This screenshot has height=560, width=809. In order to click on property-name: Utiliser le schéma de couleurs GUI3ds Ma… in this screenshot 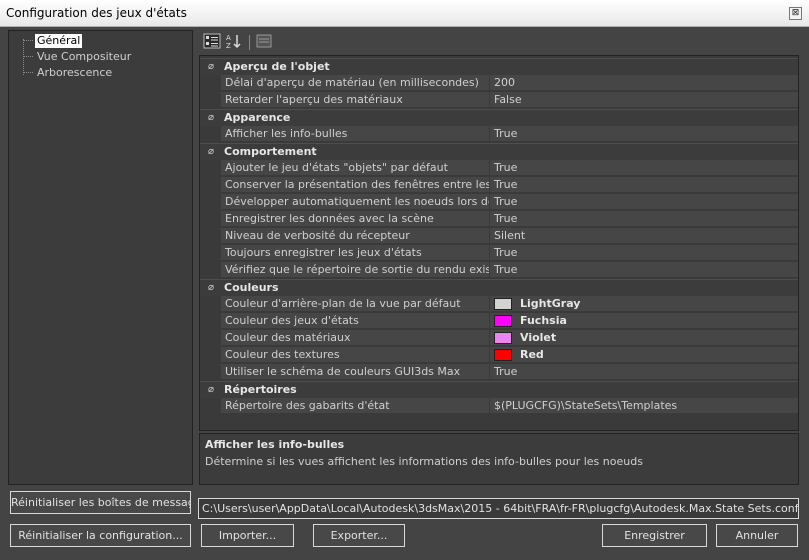, I will do `click(355, 372)`.